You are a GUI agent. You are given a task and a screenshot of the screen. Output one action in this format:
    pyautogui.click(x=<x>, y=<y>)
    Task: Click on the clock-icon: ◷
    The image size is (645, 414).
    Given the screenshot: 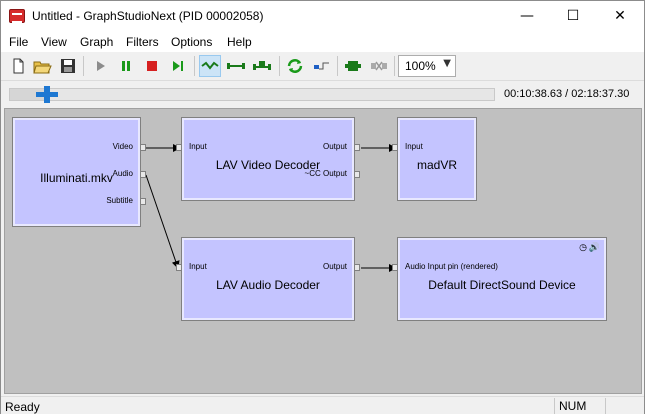 What is the action you would take?
    pyautogui.click(x=583, y=248)
    